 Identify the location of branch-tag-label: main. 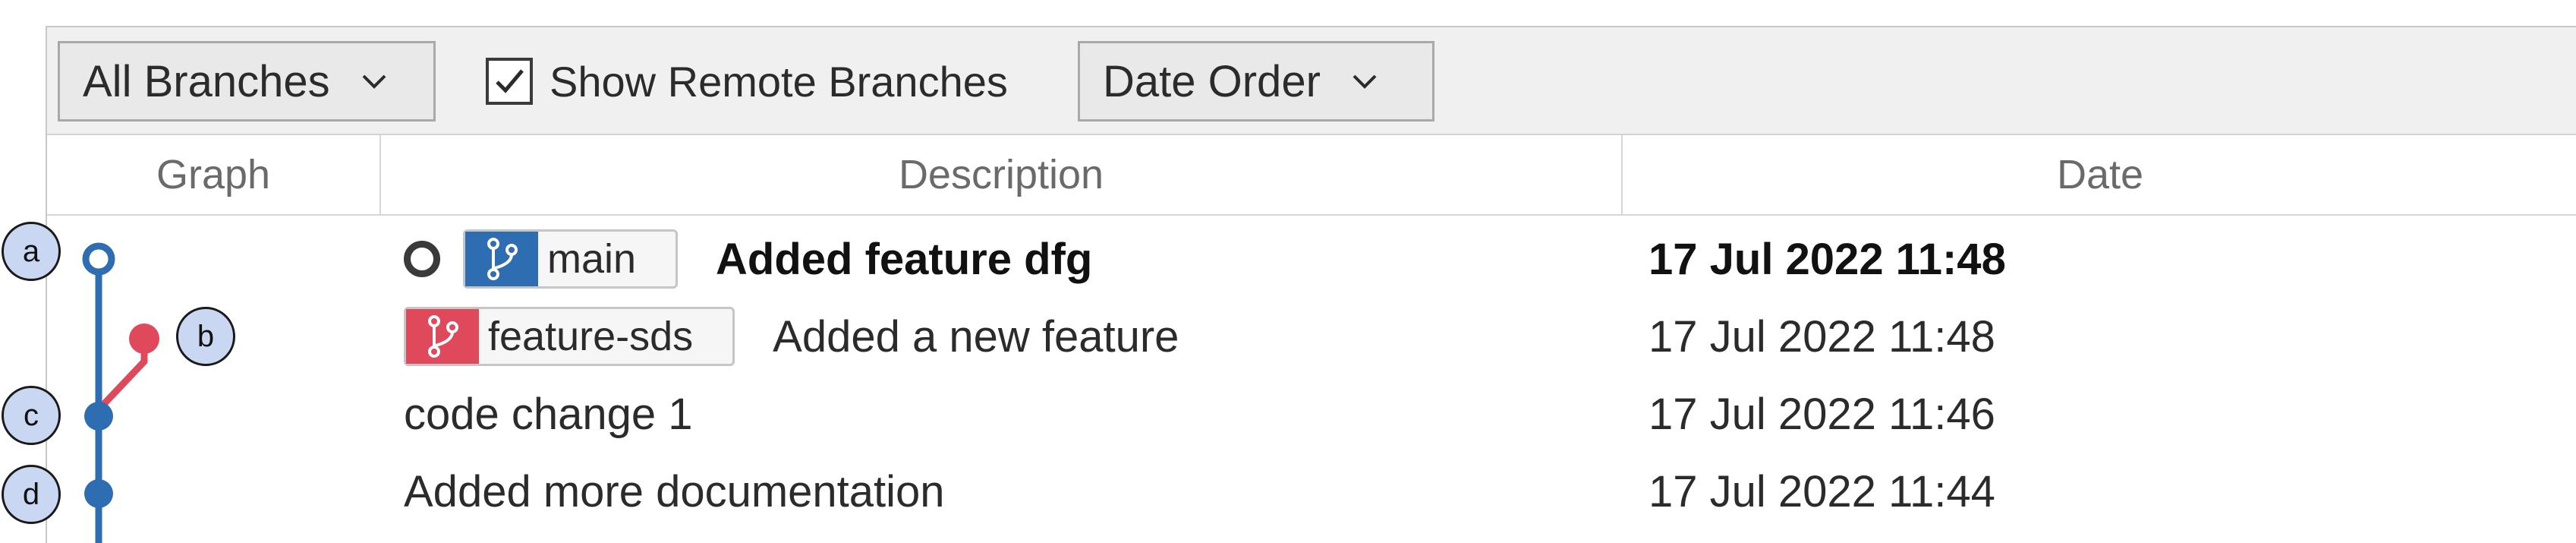
(592, 259).